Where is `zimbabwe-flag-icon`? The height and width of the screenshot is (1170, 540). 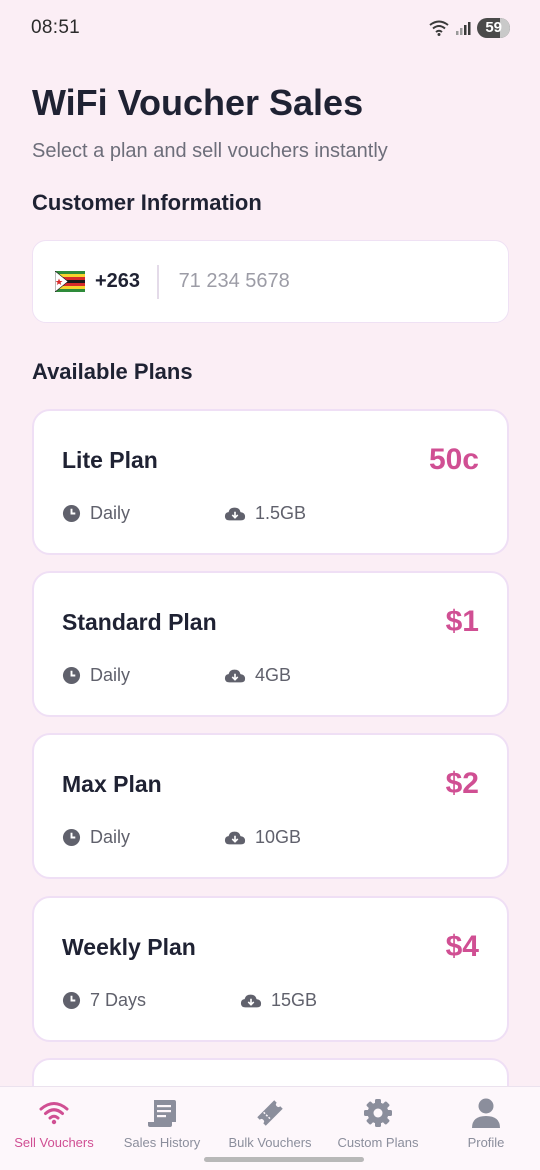
zimbabwe-flag-icon is located at coordinates (70, 281).